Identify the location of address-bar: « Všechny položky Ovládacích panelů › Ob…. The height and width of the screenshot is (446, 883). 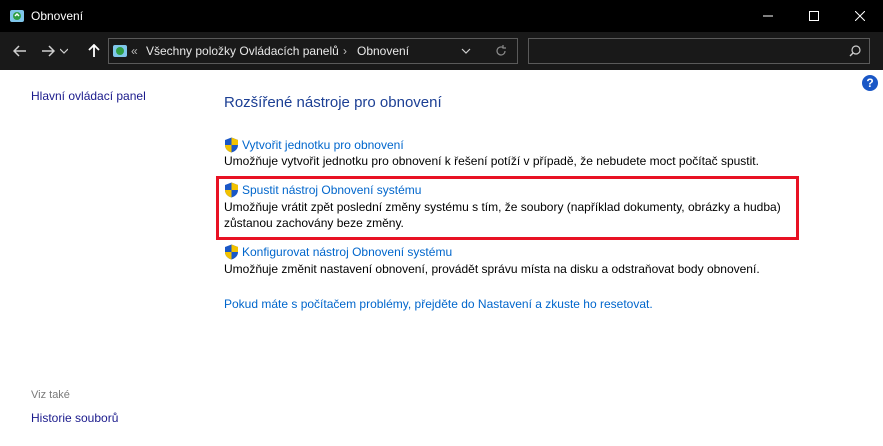
(313, 51).